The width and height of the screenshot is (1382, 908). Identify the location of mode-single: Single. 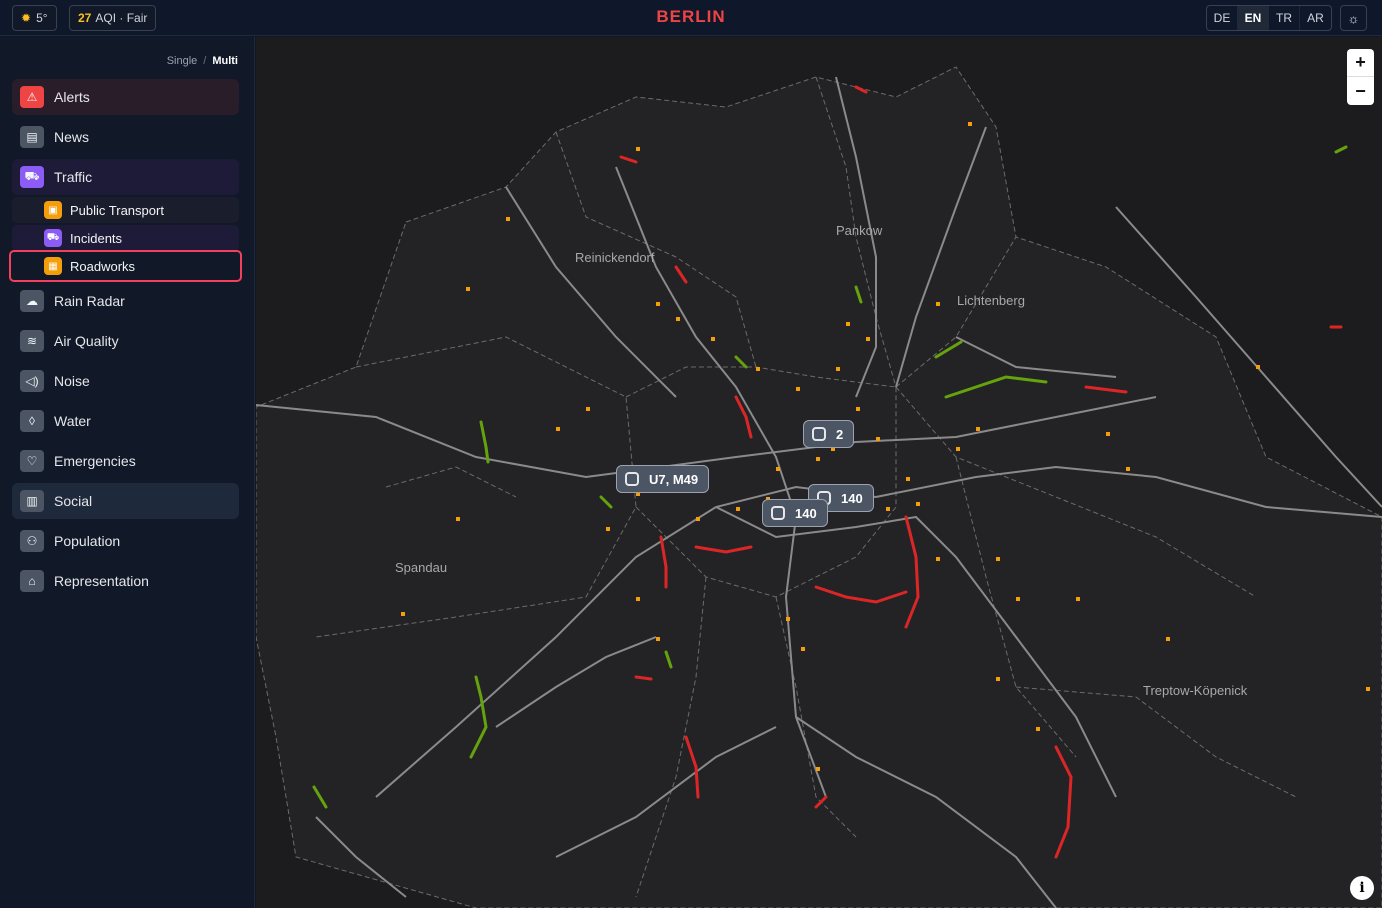
(182, 61).